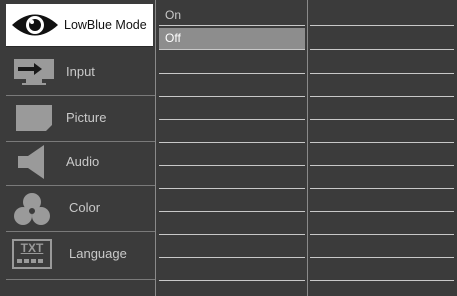 This screenshot has height=296, width=457. I want to click on menu-item-label: Picture, so click(86, 117).